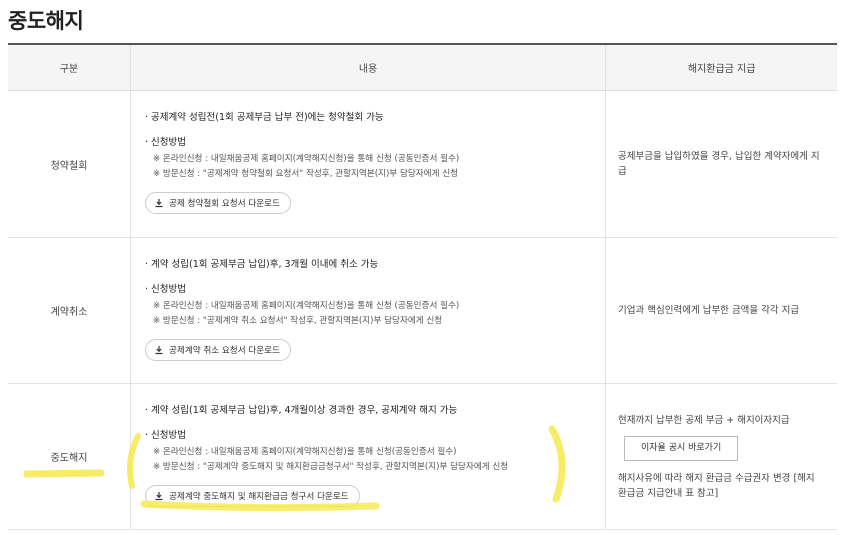  I want to click on interest-rate-link-button: 이자율 공시 바로가기, so click(681, 448).